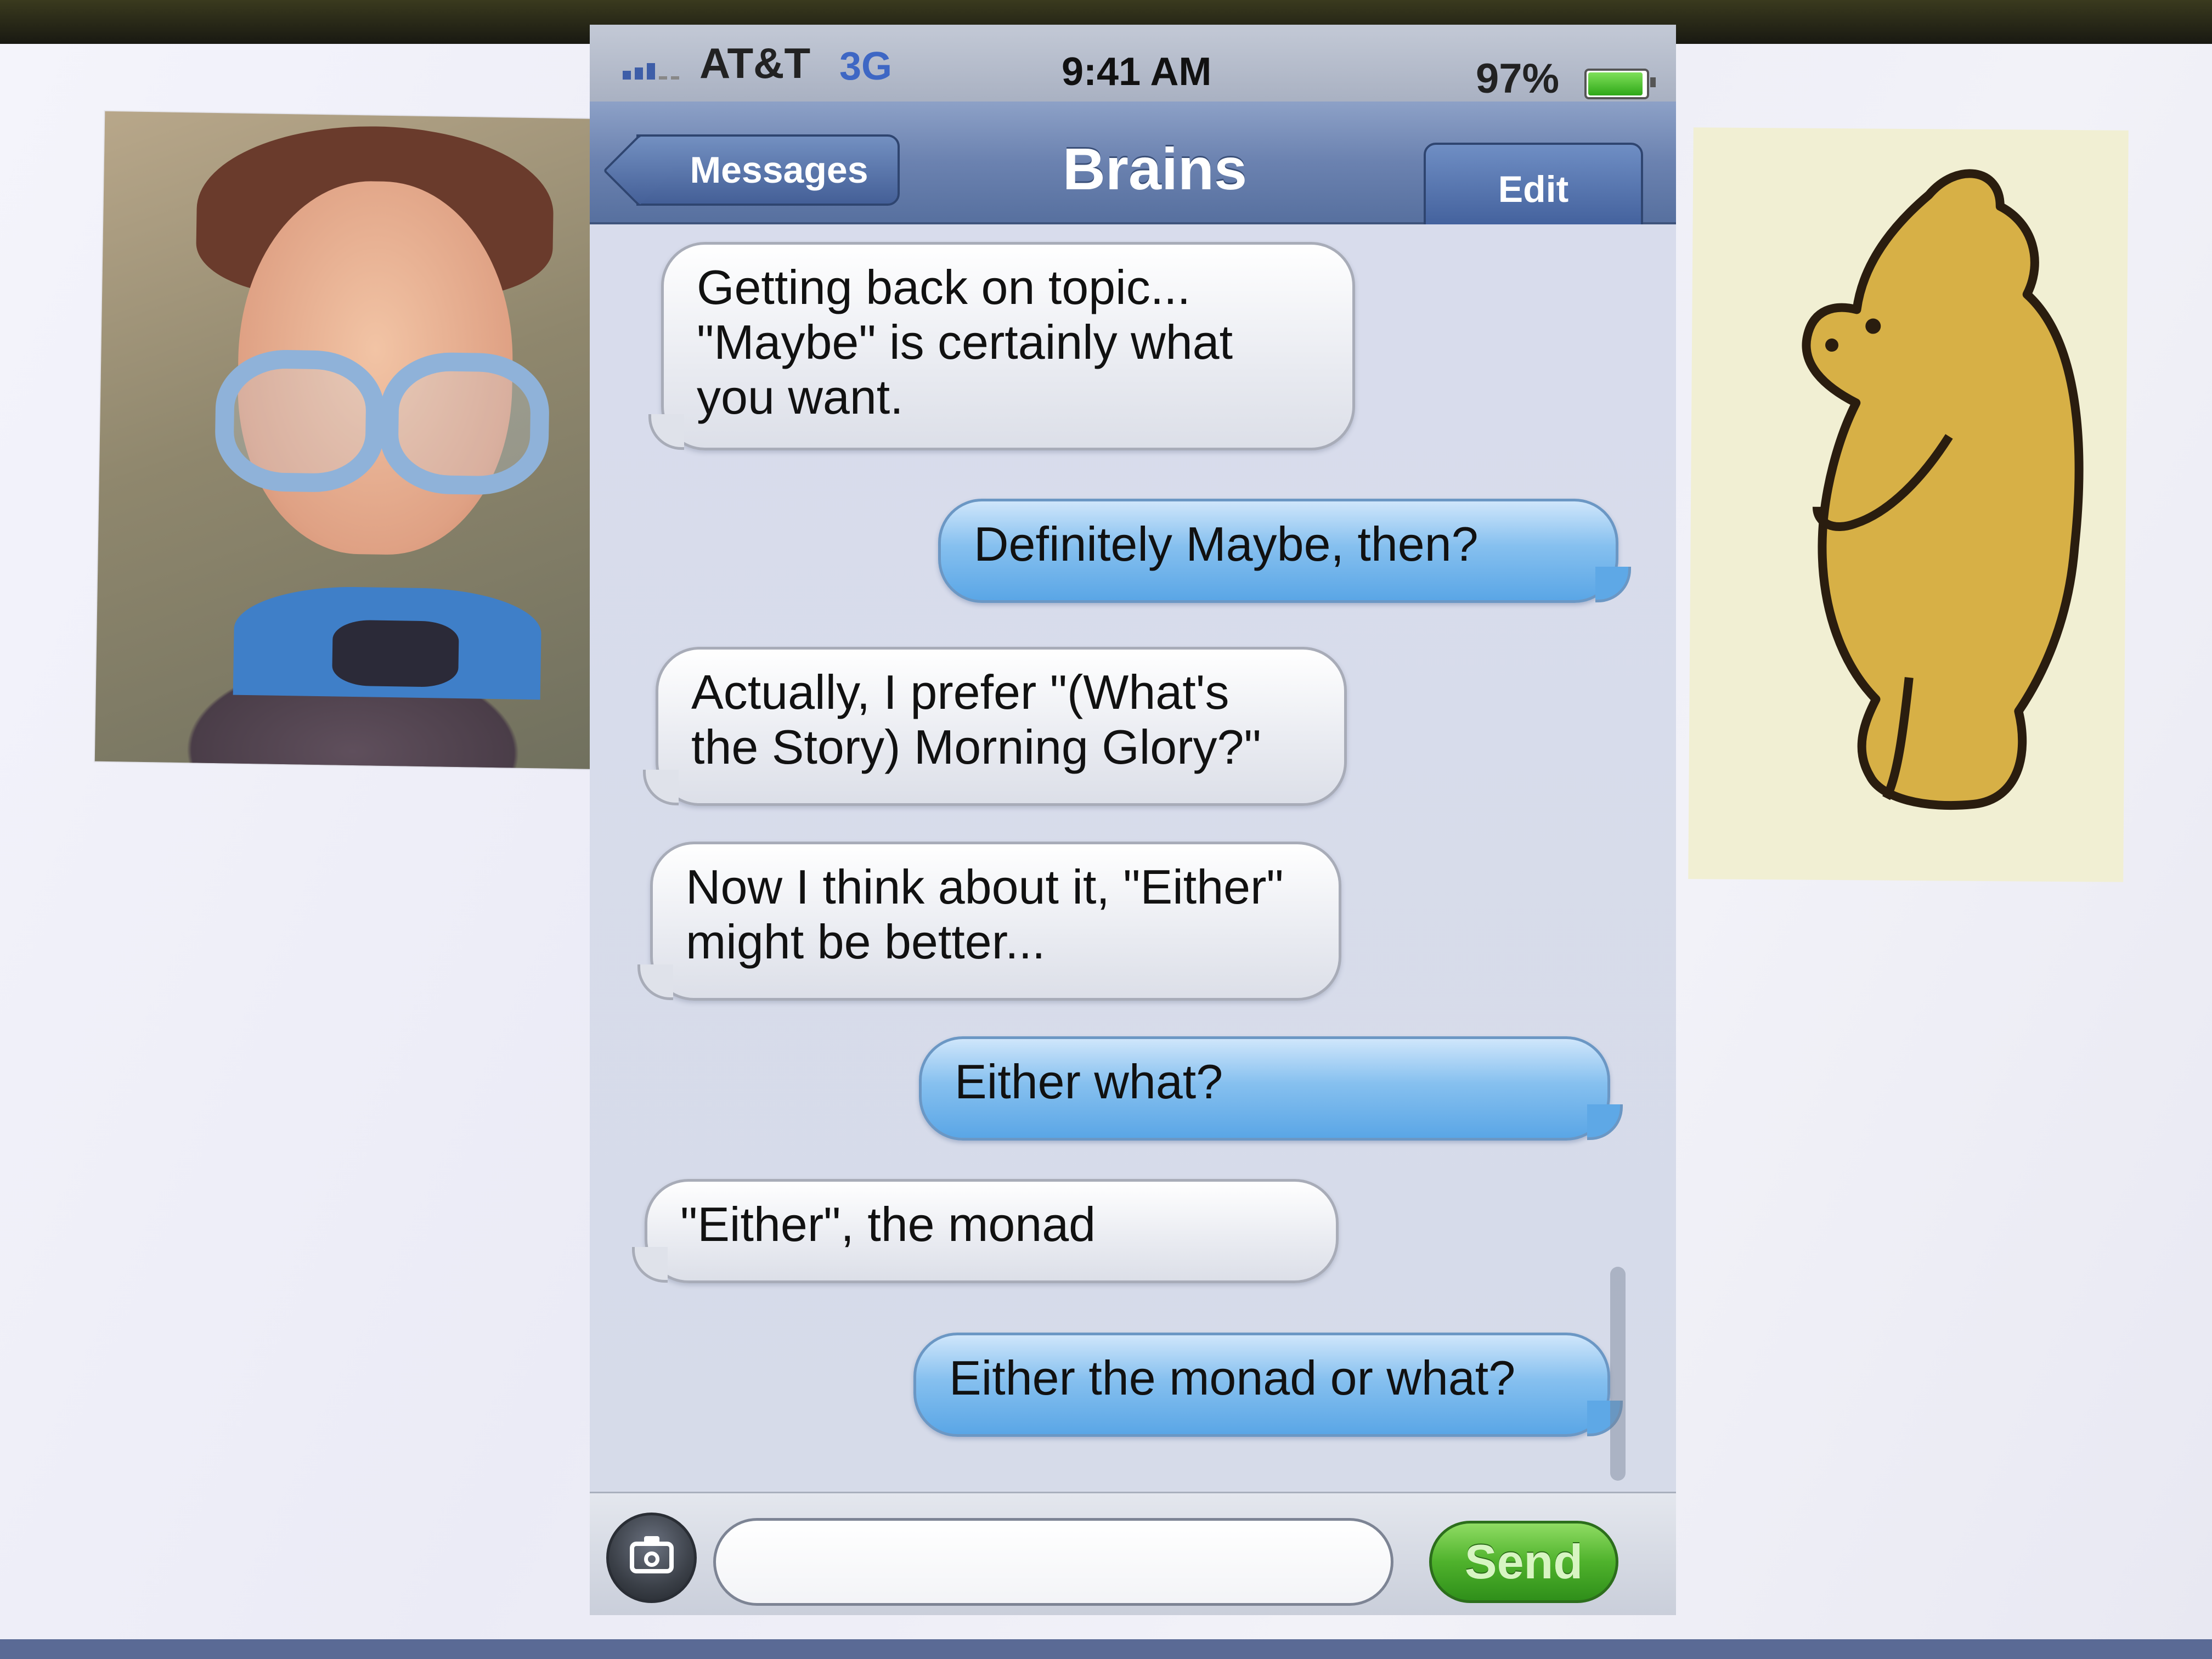  What do you see at coordinates (465, 423) in the screenshot?
I see `glasses-lens-right` at bounding box center [465, 423].